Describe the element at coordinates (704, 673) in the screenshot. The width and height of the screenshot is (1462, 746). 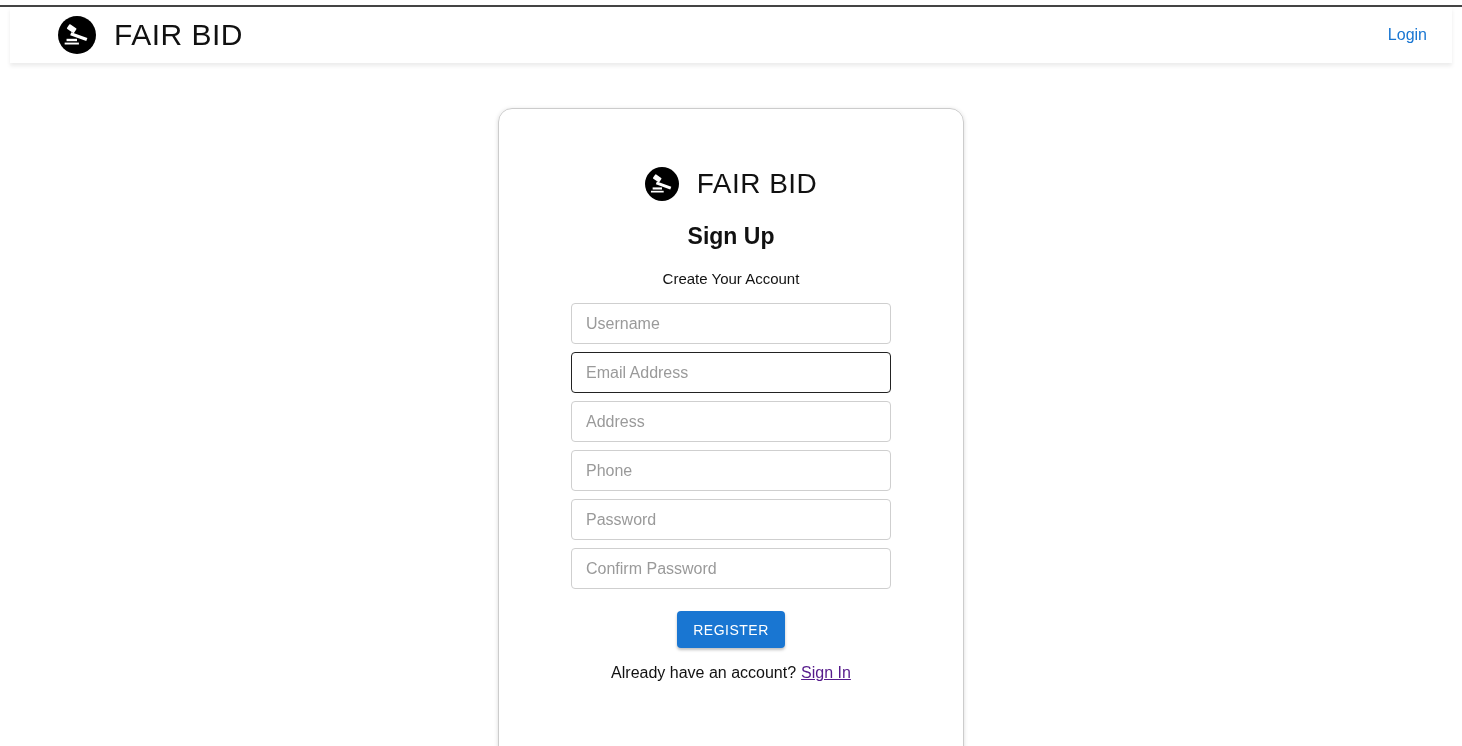
I see `signin-prompt: Already have an account?` at that location.